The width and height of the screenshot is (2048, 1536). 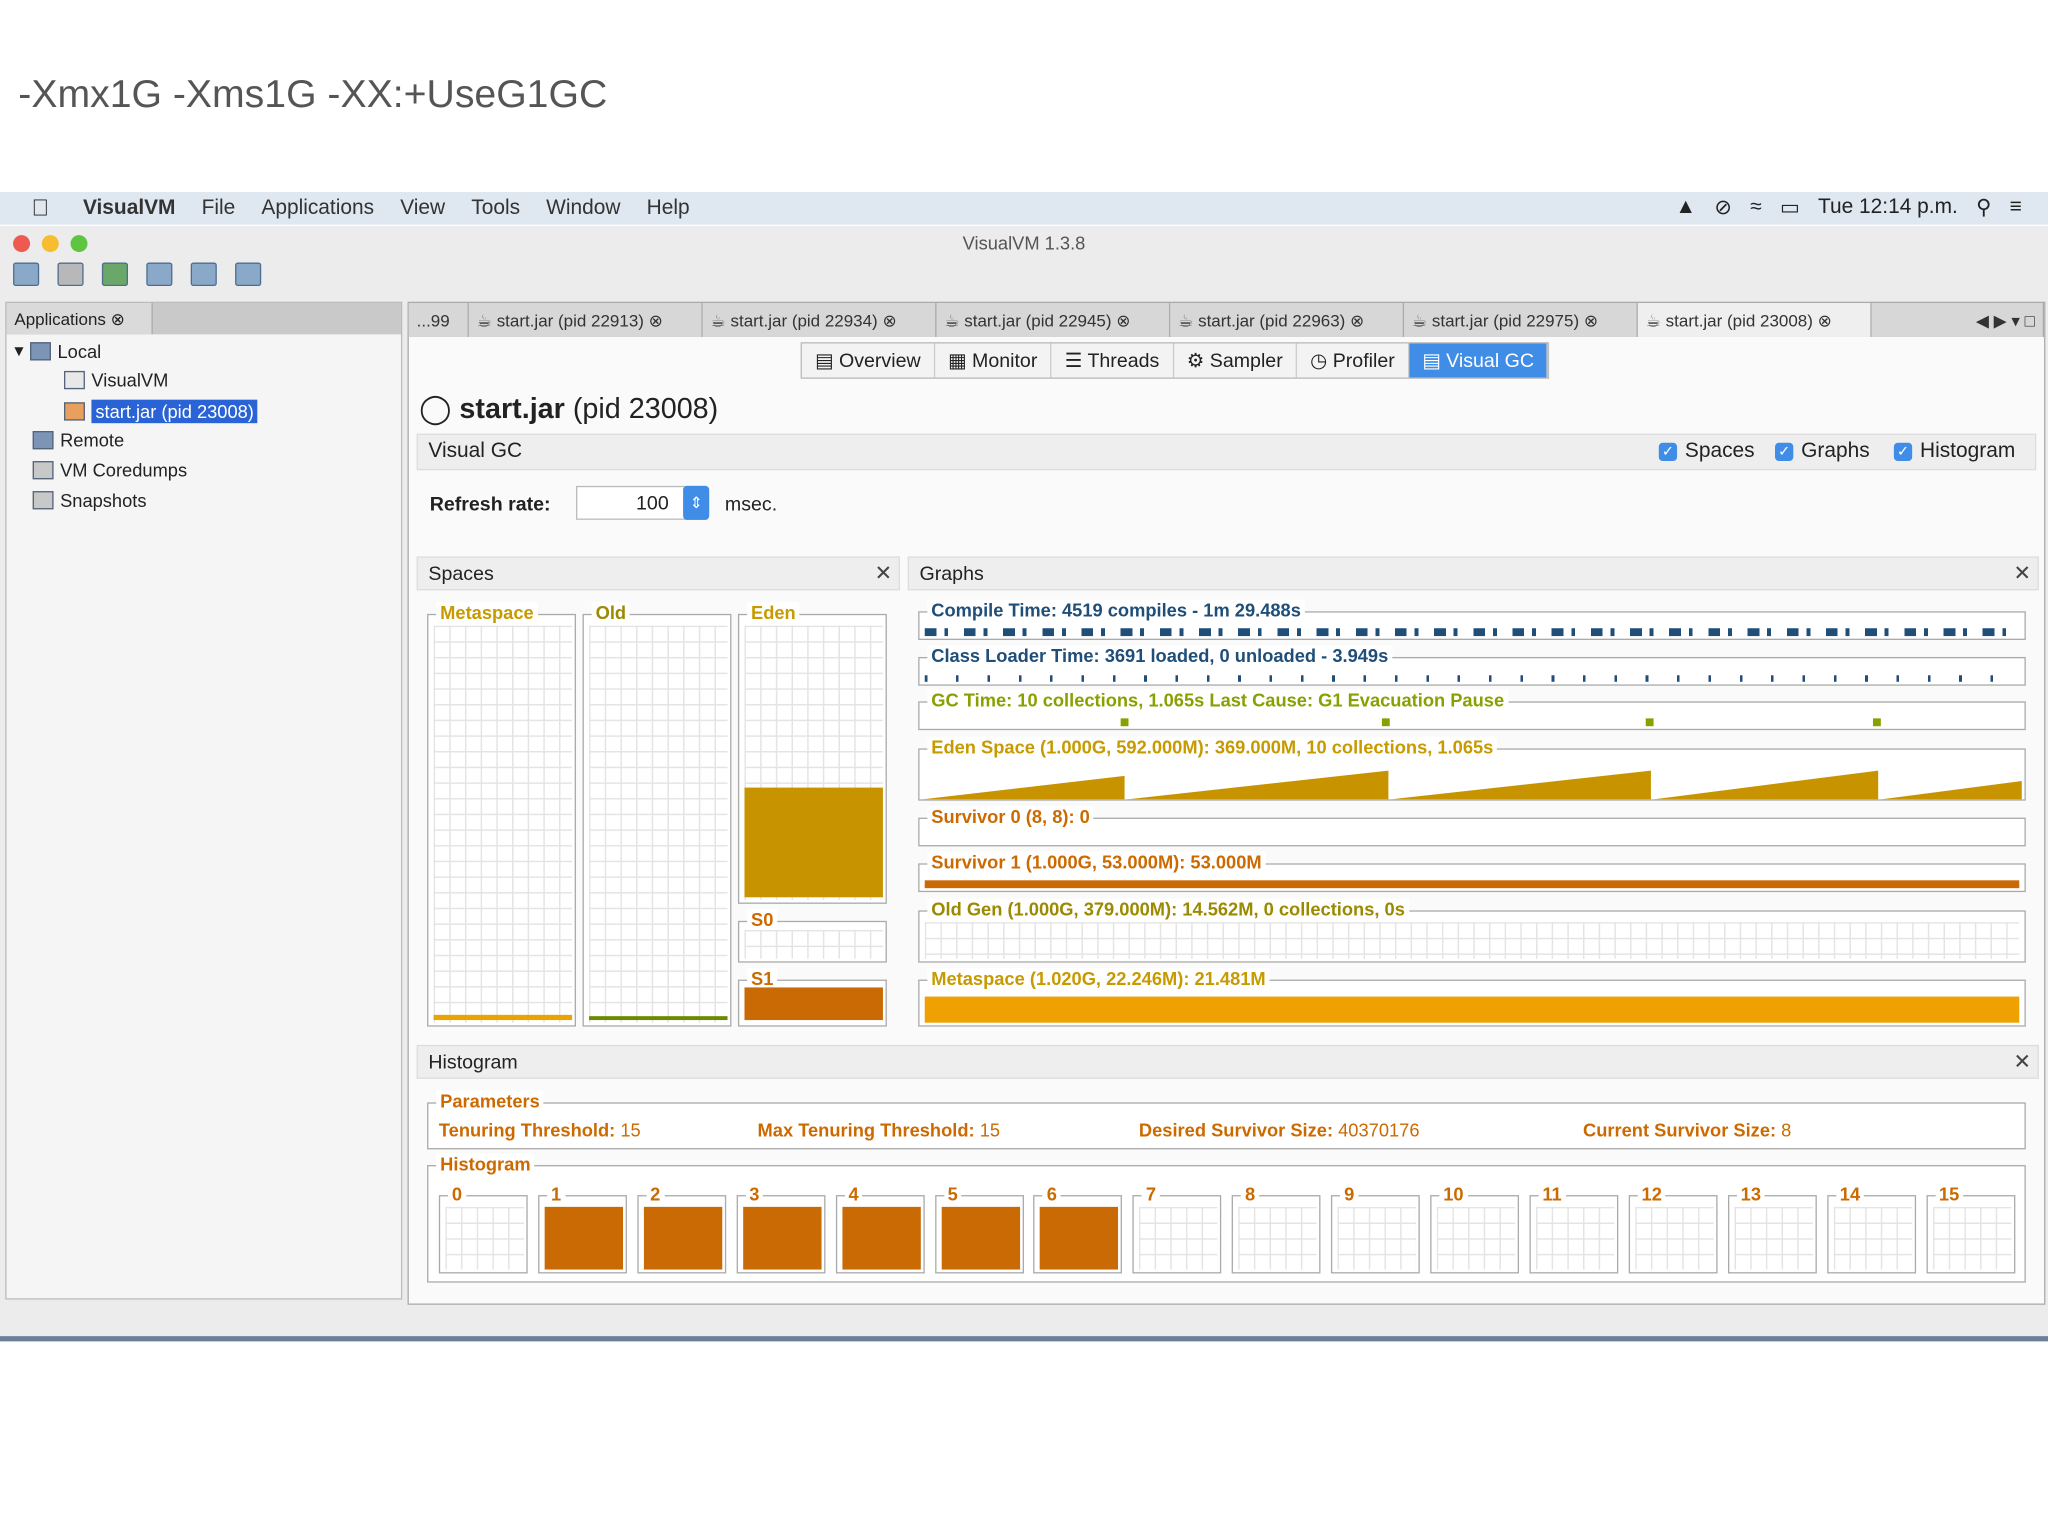 I want to click on histogram-checkbox: ✓ Histogram, so click(x=1954, y=452).